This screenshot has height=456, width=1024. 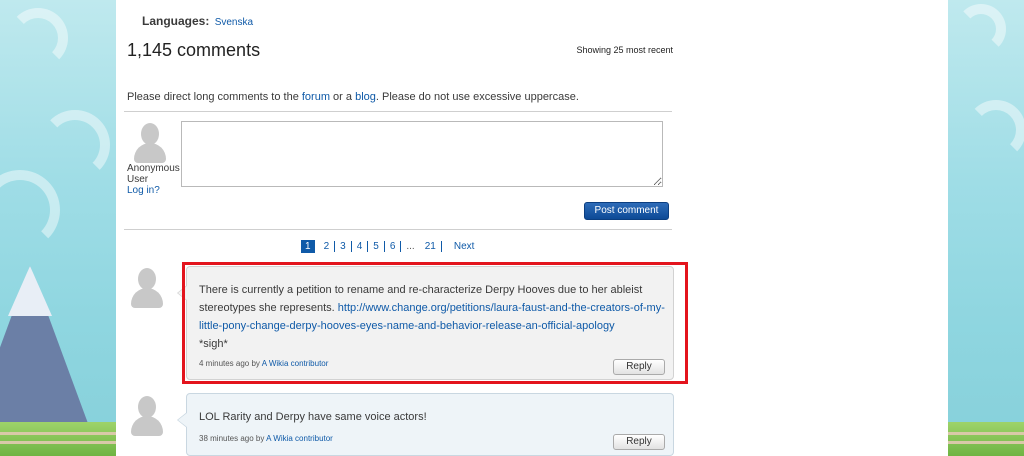 What do you see at coordinates (393, 246) in the screenshot?
I see `page-link-6: 6` at bounding box center [393, 246].